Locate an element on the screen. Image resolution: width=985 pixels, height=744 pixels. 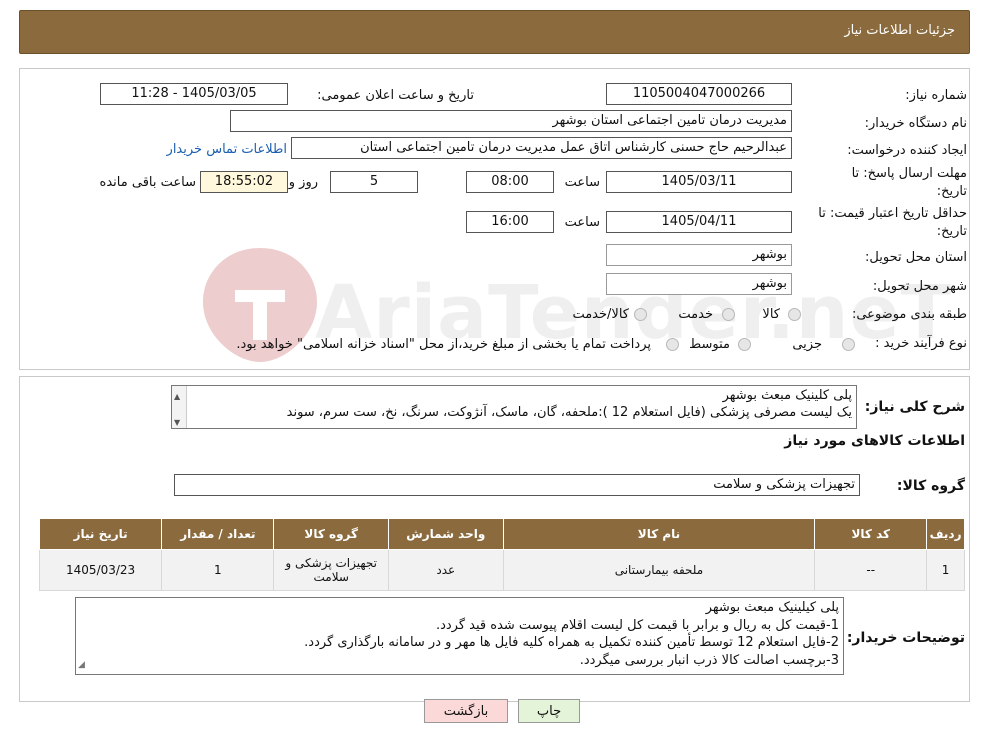
cell-row: 1 is located at coordinates (945, 570).